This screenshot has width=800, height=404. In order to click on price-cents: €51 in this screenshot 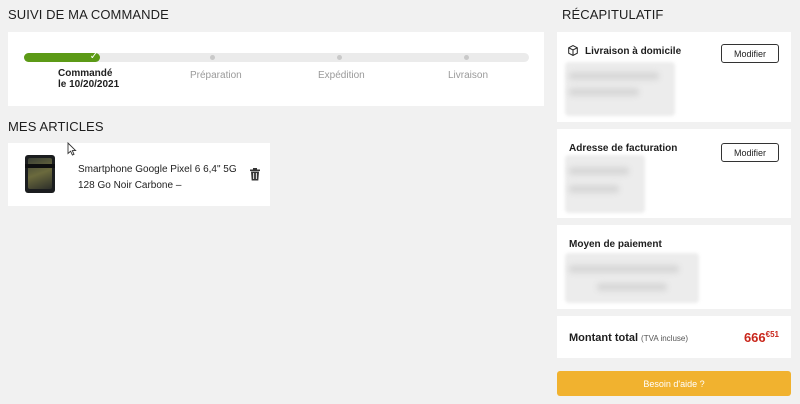, I will do `click(772, 334)`.